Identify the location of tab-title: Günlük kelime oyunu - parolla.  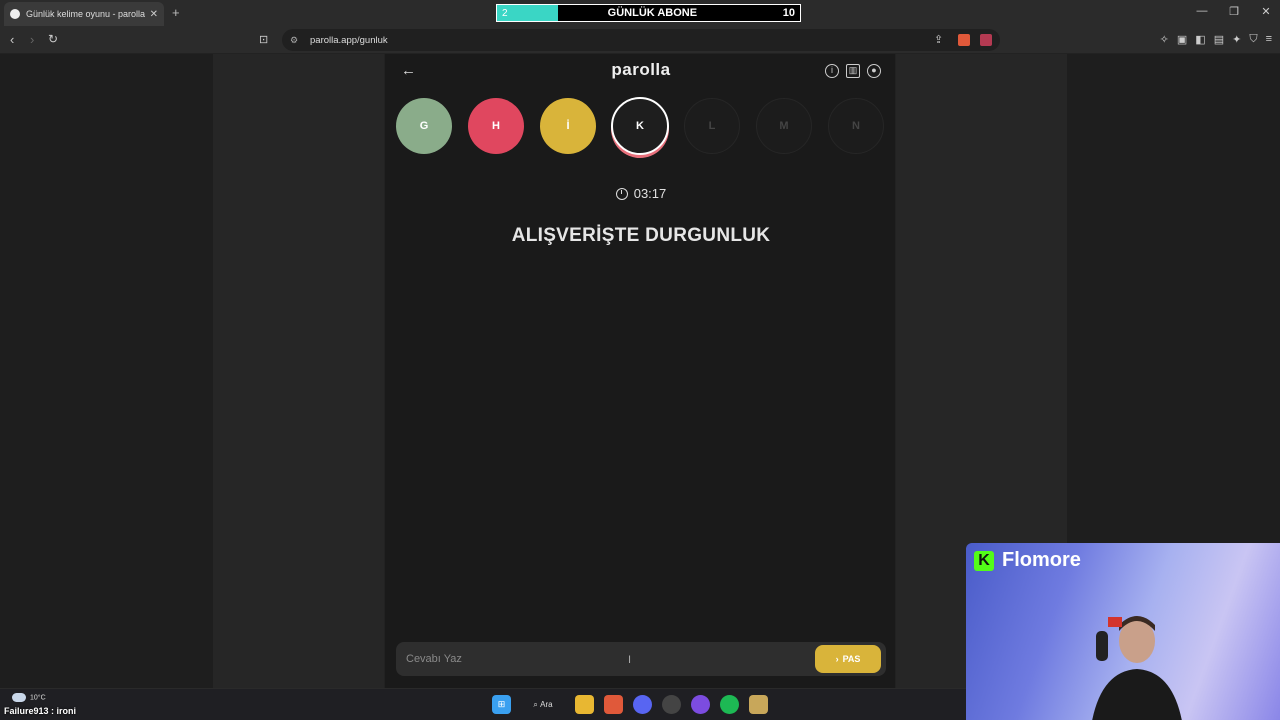
(86, 14).